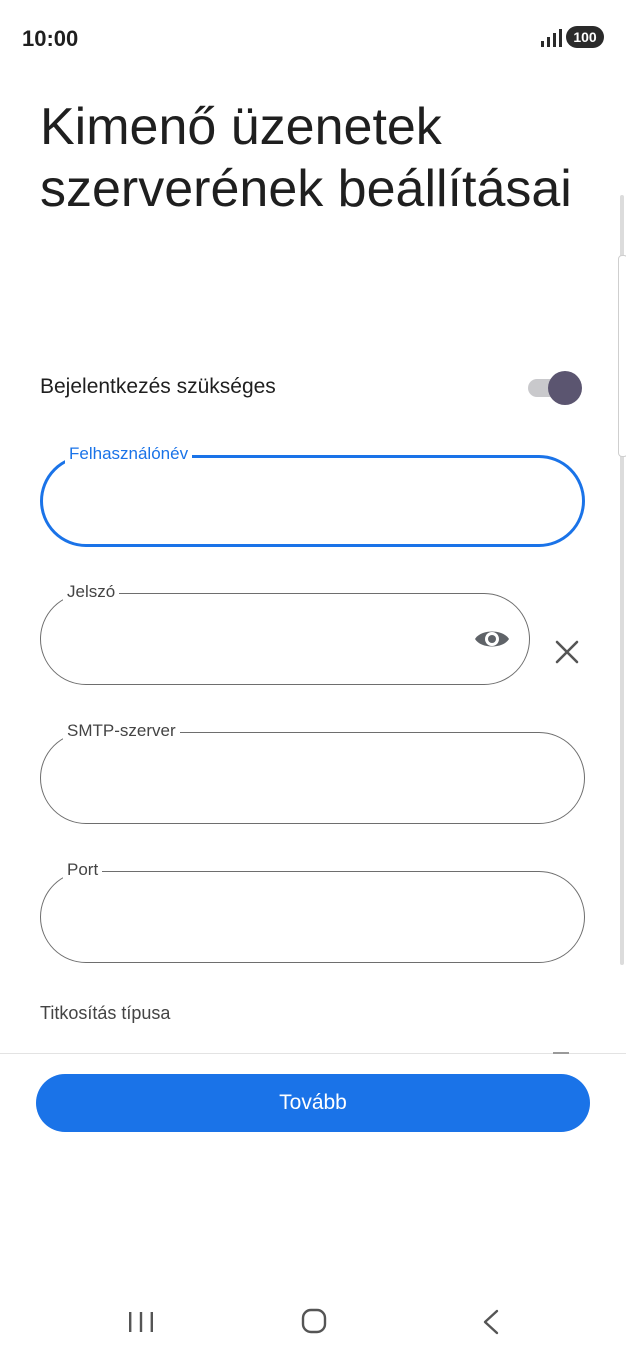  I want to click on scrollbar-thumb, so click(622, 356).